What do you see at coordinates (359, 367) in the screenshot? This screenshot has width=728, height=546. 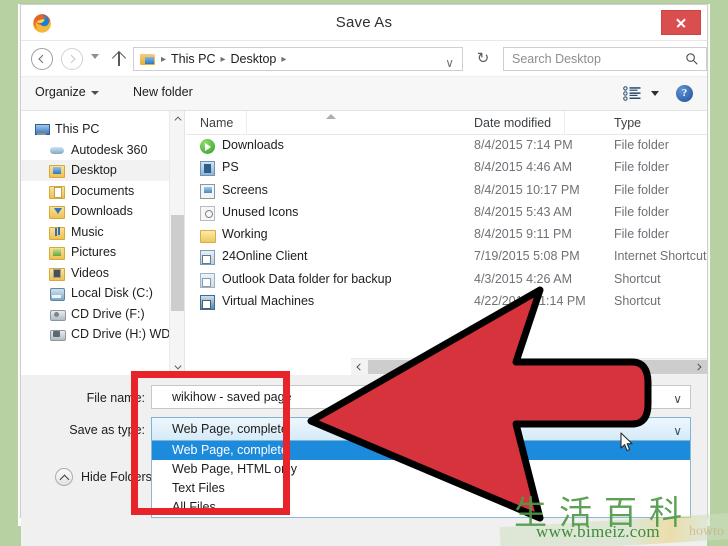 I see `scroll-left-arrow-icon` at bounding box center [359, 367].